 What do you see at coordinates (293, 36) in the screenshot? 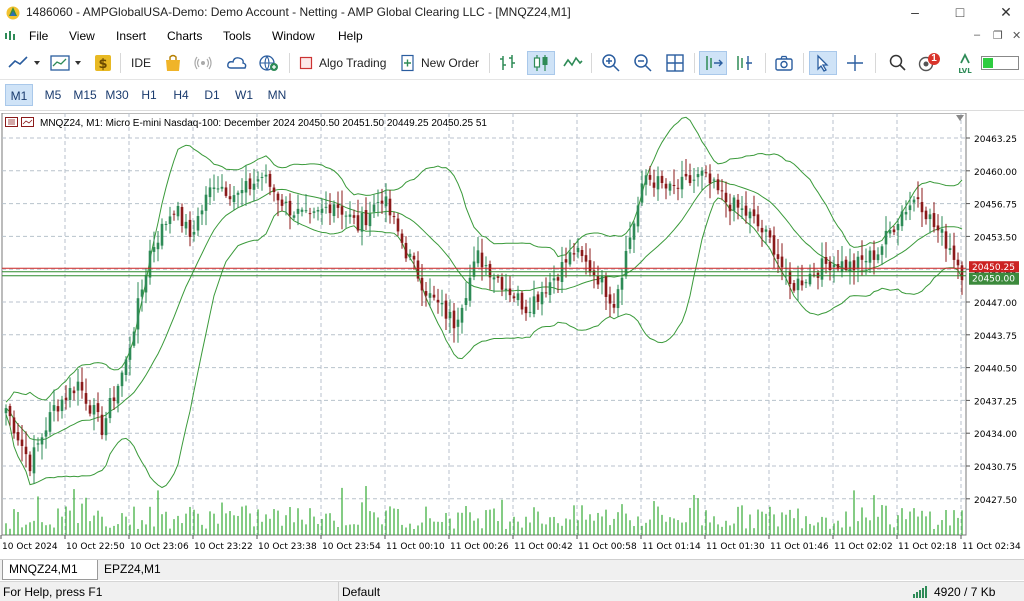
I see `menu-window: Window` at bounding box center [293, 36].